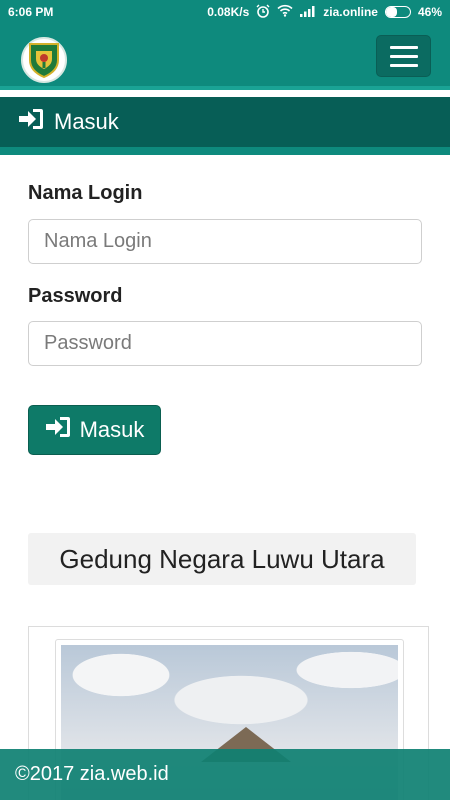 This screenshot has height=800, width=450. Describe the element at coordinates (31, 12) in the screenshot. I see `status-time: 6:06 PM` at that location.